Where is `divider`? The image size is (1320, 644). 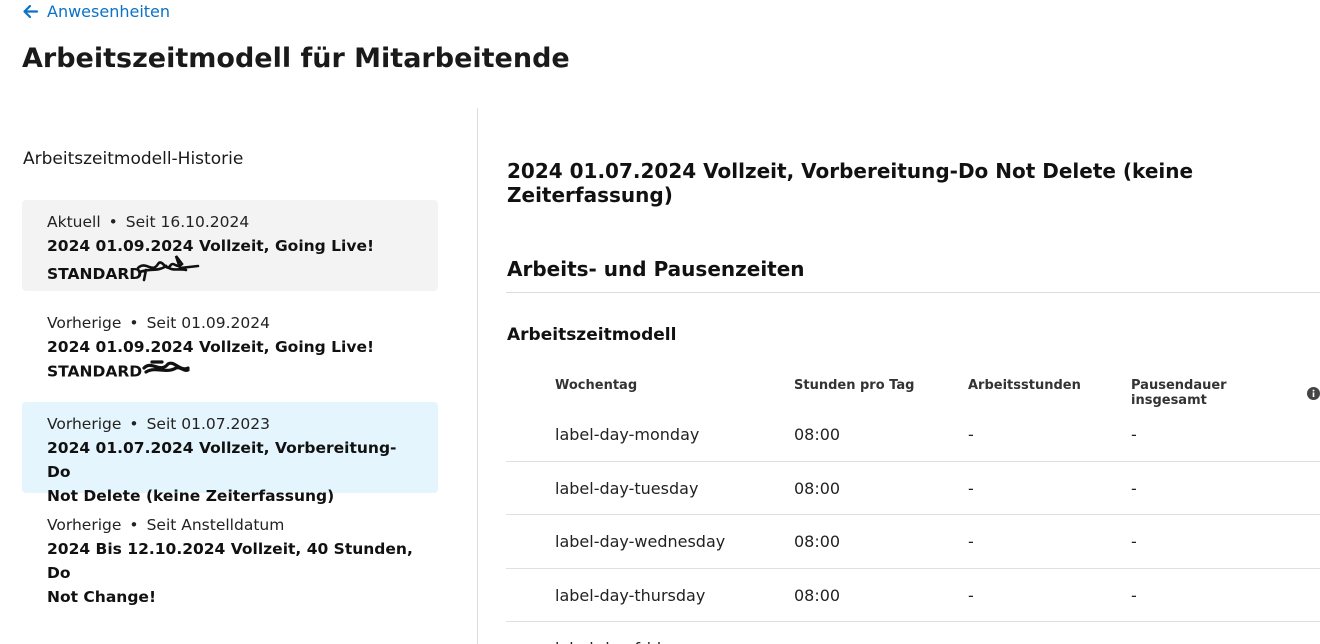
divider is located at coordinates (913, 292).